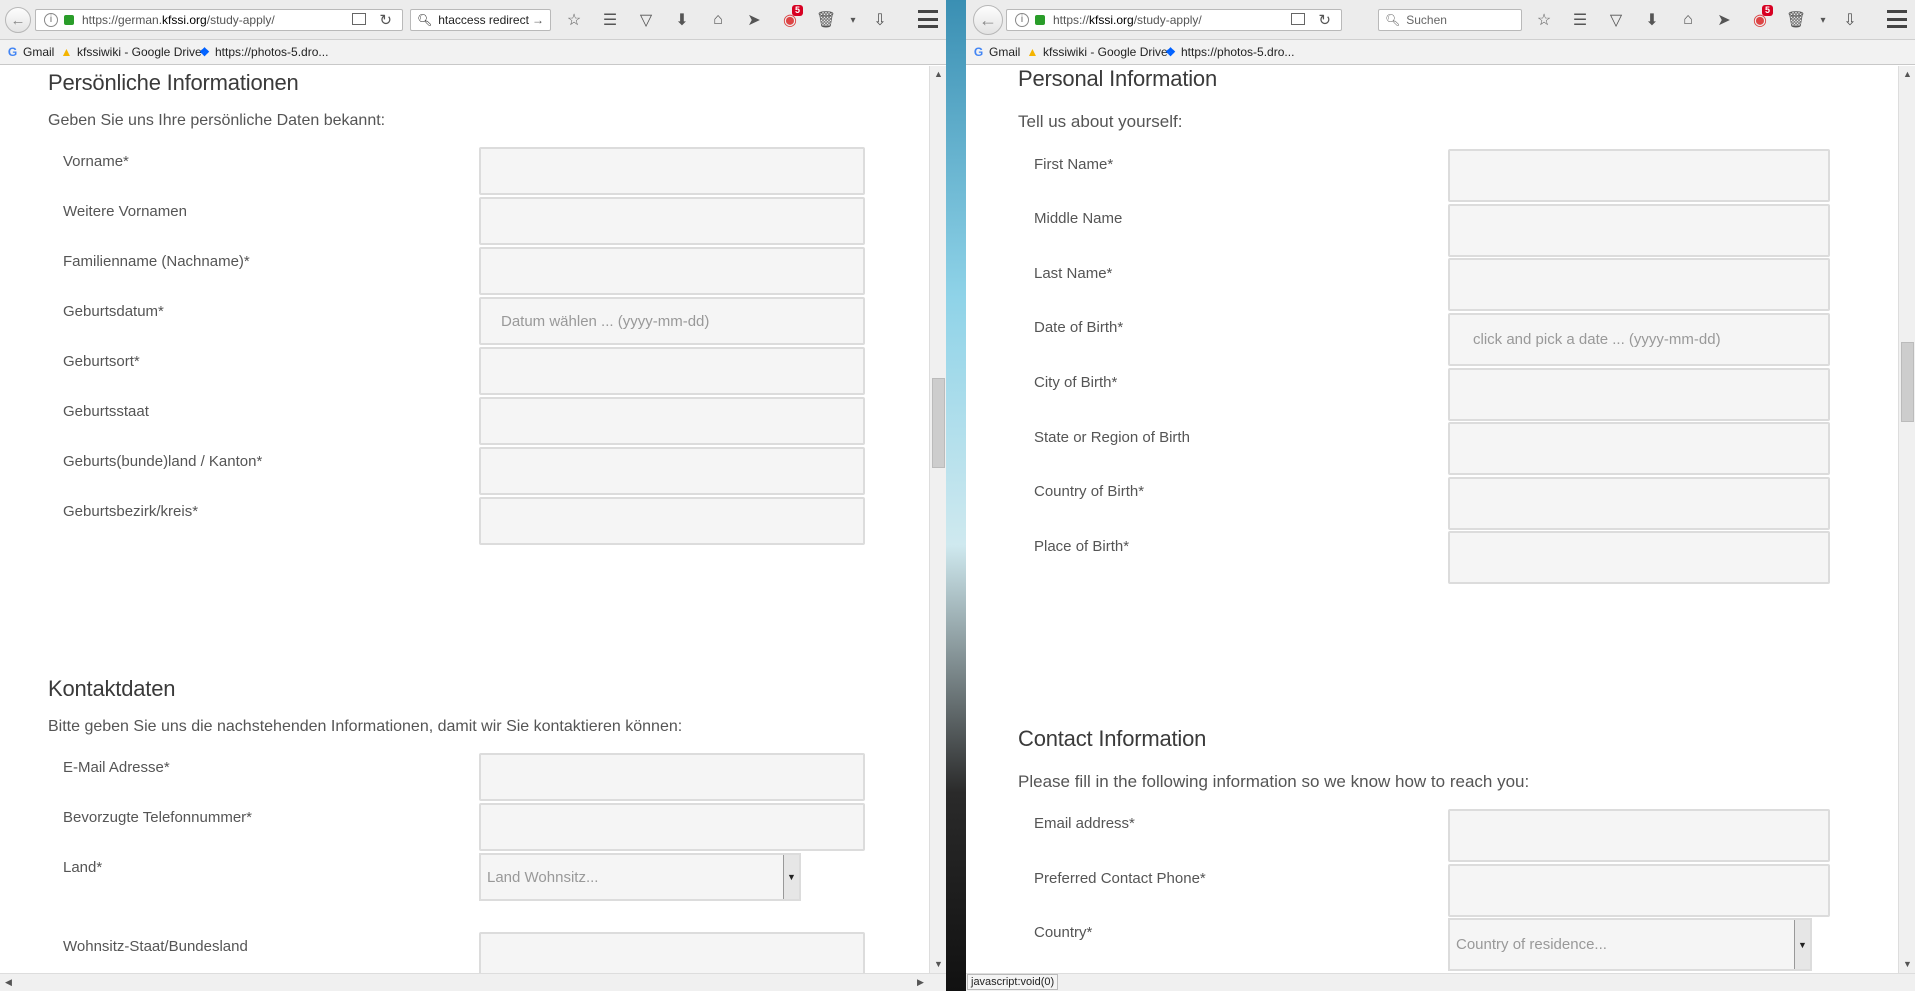  What do you see at coordinates (1174, 20) in the screenshot?
I see `url-bar: i https://kfssi.org/study-apply/ ↻` at bounding box center [1174, 20].